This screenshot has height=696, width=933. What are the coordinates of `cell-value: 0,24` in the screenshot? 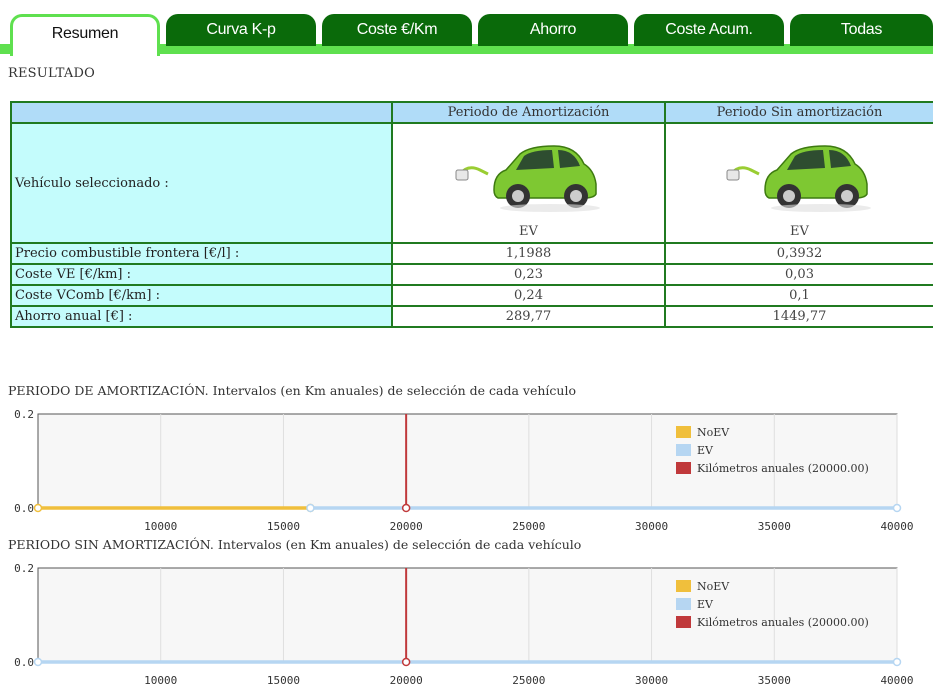 It's located at (528, 295).